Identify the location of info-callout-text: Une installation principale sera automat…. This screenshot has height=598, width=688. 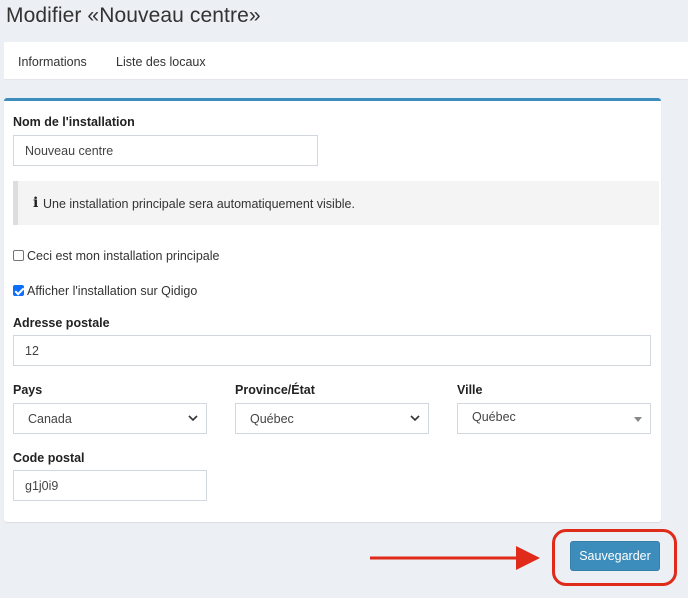
(199, 204).